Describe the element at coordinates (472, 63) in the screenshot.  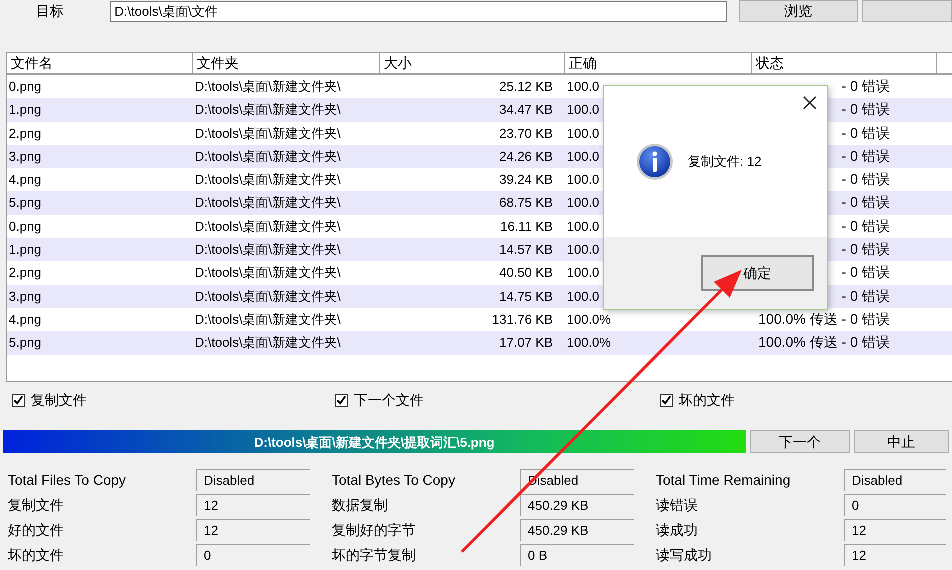
I see `column-header: 大小` at that location.